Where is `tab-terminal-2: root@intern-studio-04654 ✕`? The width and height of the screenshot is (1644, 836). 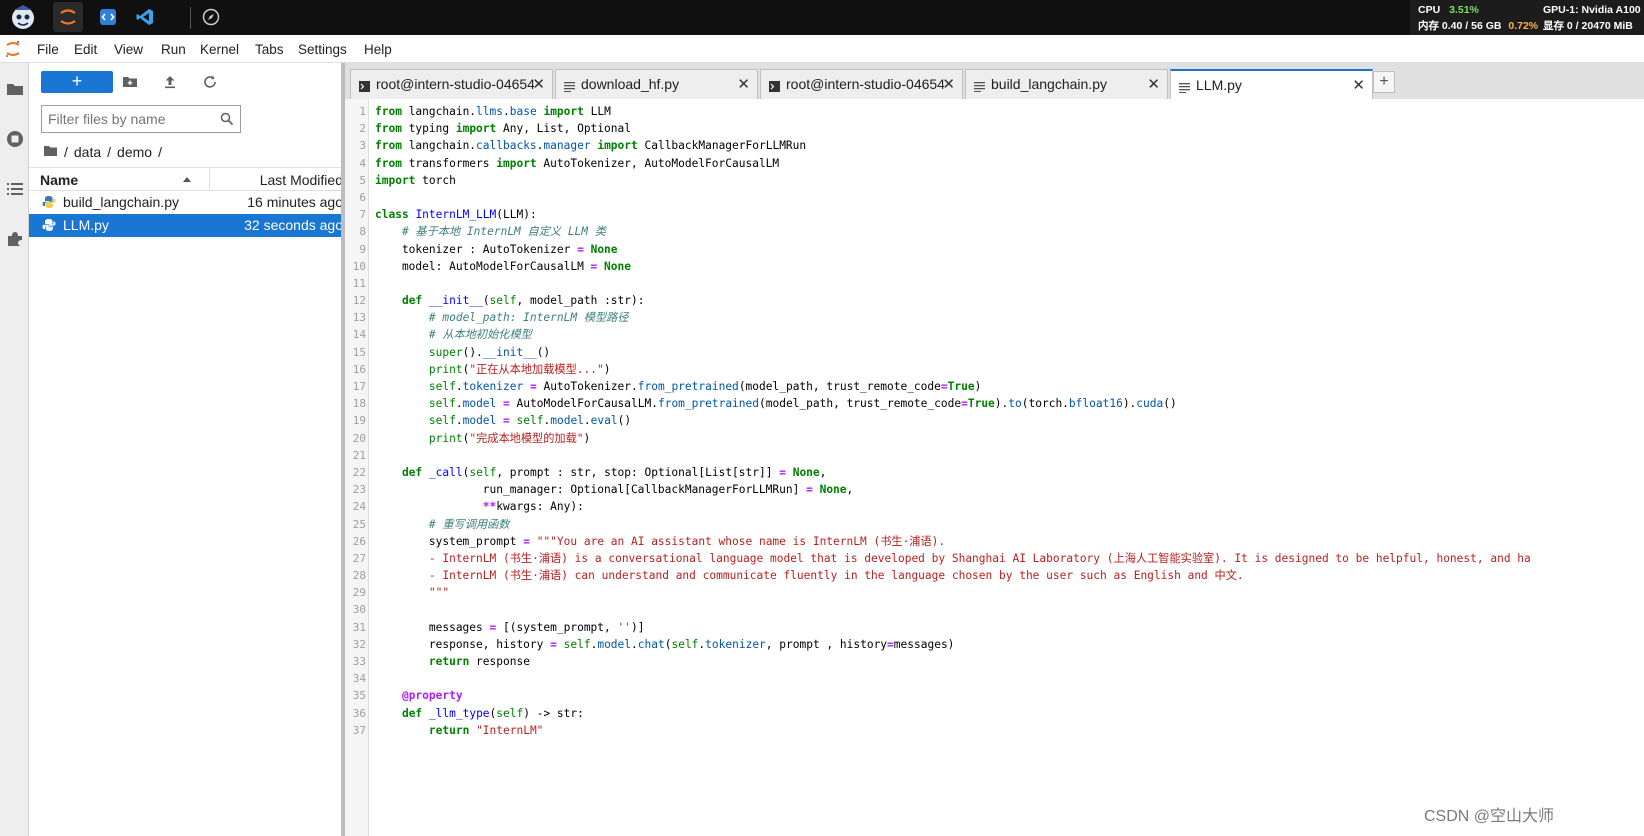
tab-terminal-2: root@intern-studio-04654 ✕ is located at coordinates (861, 84).